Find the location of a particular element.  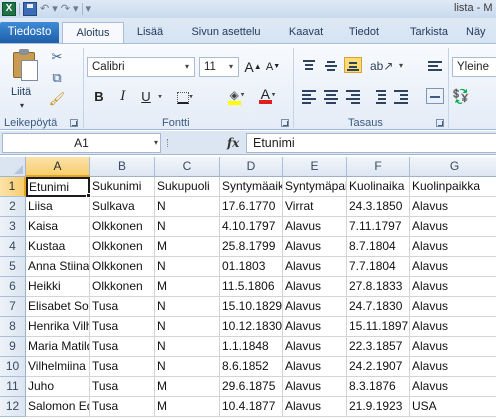

orientation-icon: ab↗ is located at coordinates (381, 66).